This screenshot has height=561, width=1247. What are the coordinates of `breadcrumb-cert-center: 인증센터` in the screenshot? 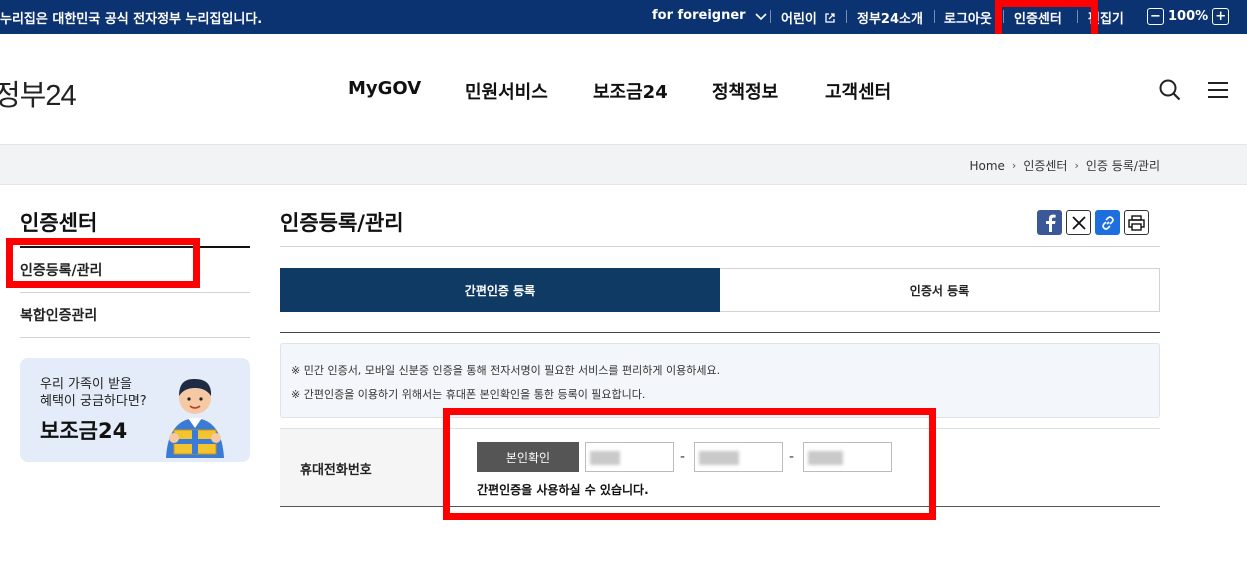 It's located at (1045, 165).